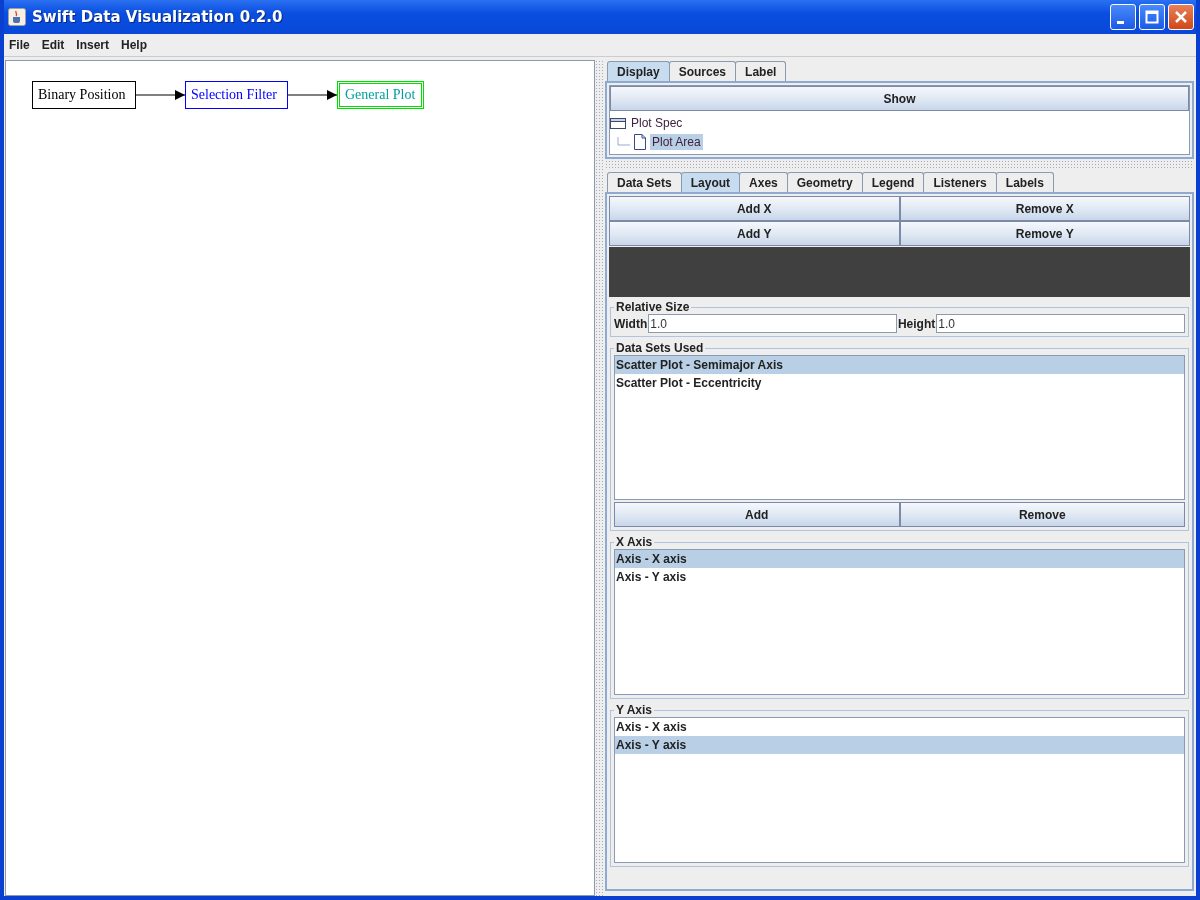  I want to click on diagram-node: Binary Position, so click(84, 95).